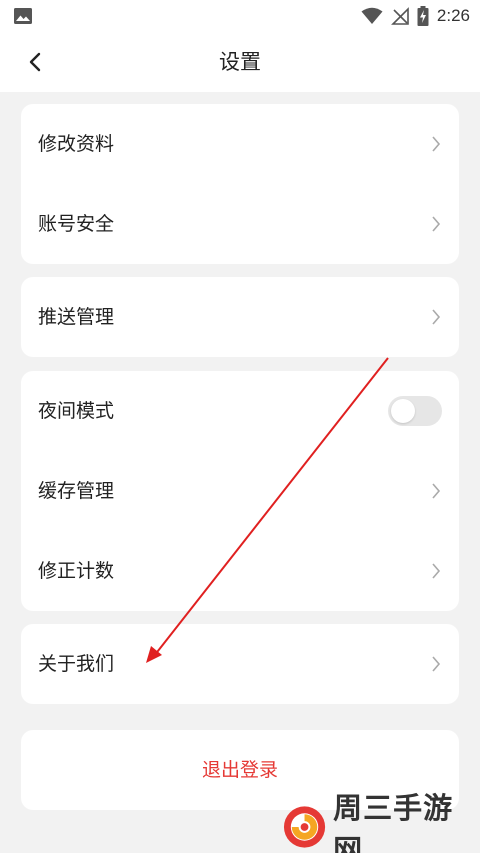  I want to click on settings-item-night-mode: 夜间模式, so click(240, 411).